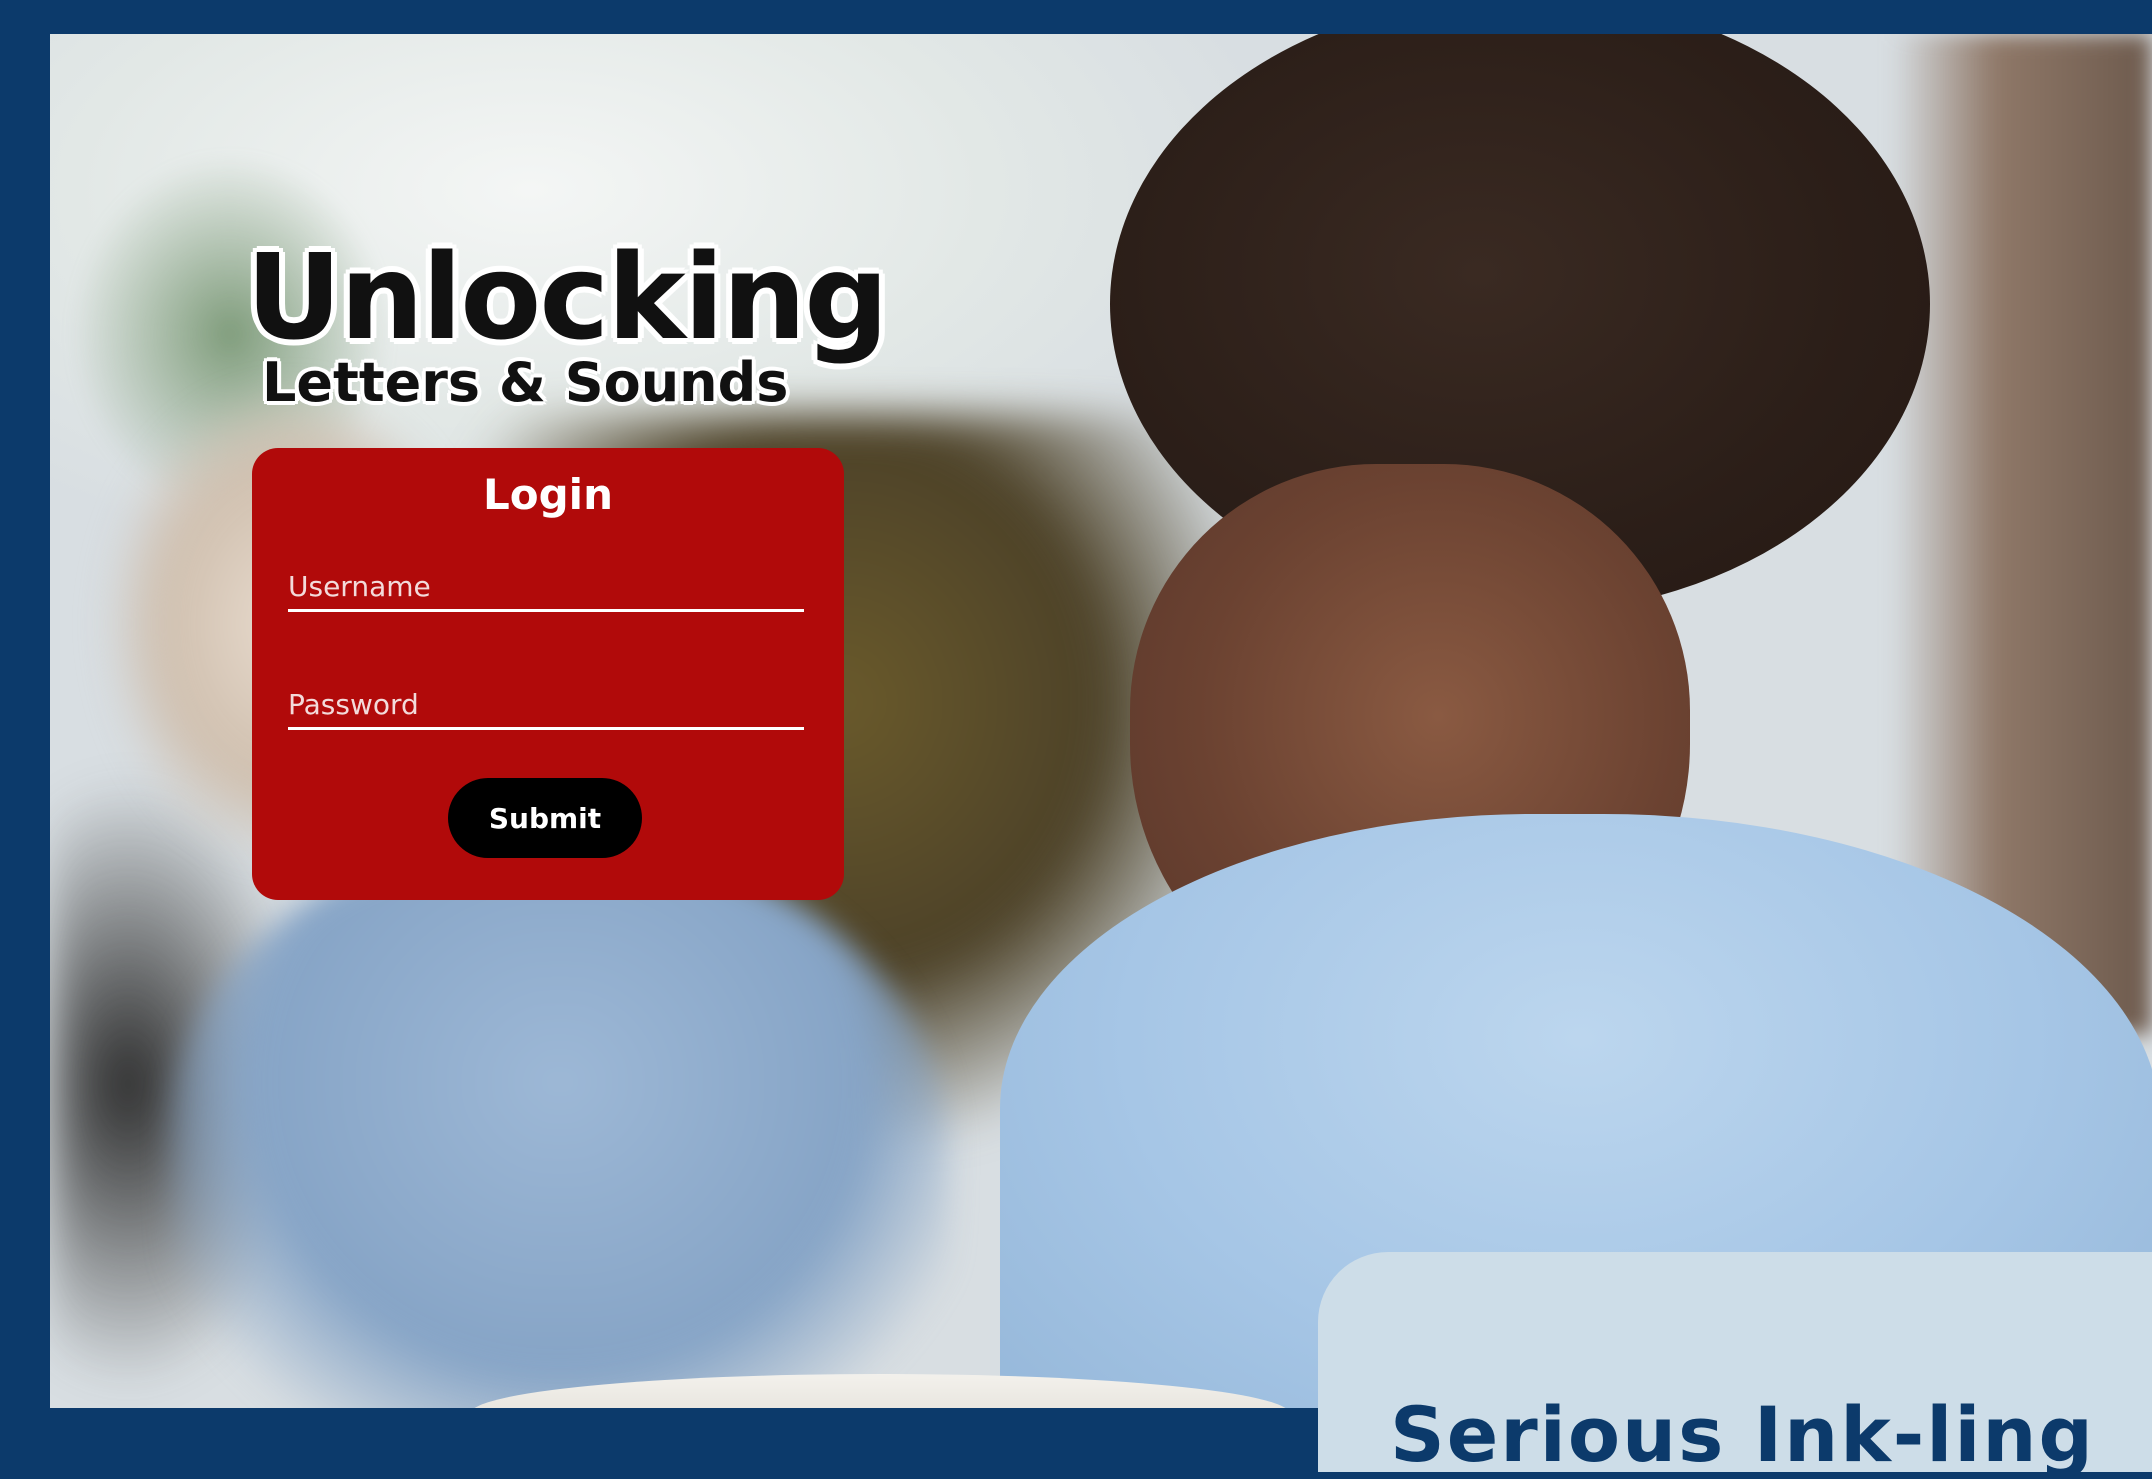  Describe the element at coordinates (1742, 1434) in the screenshot. I see `info-panel-heading: Serious Ink-ling` at that location.